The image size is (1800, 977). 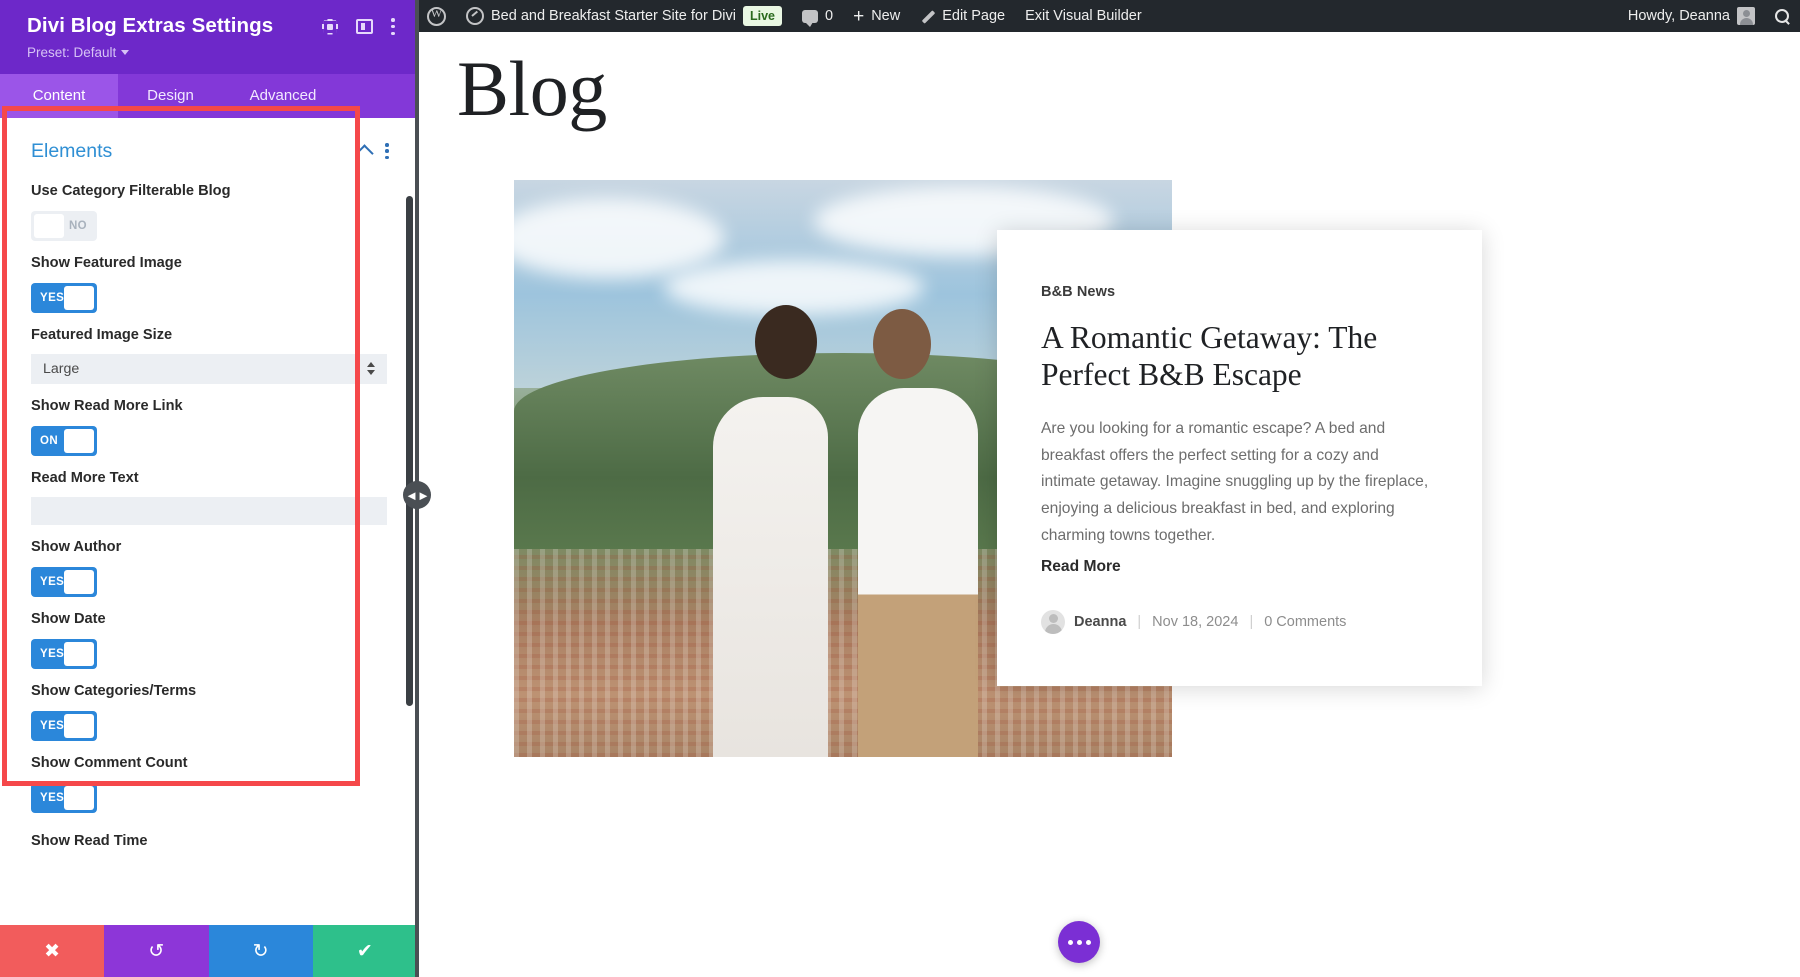 What do you see at coordinates (409, 450) in the screenshot?
I see `panel-scrollbar-thumb` at bounding box center [409, 450].